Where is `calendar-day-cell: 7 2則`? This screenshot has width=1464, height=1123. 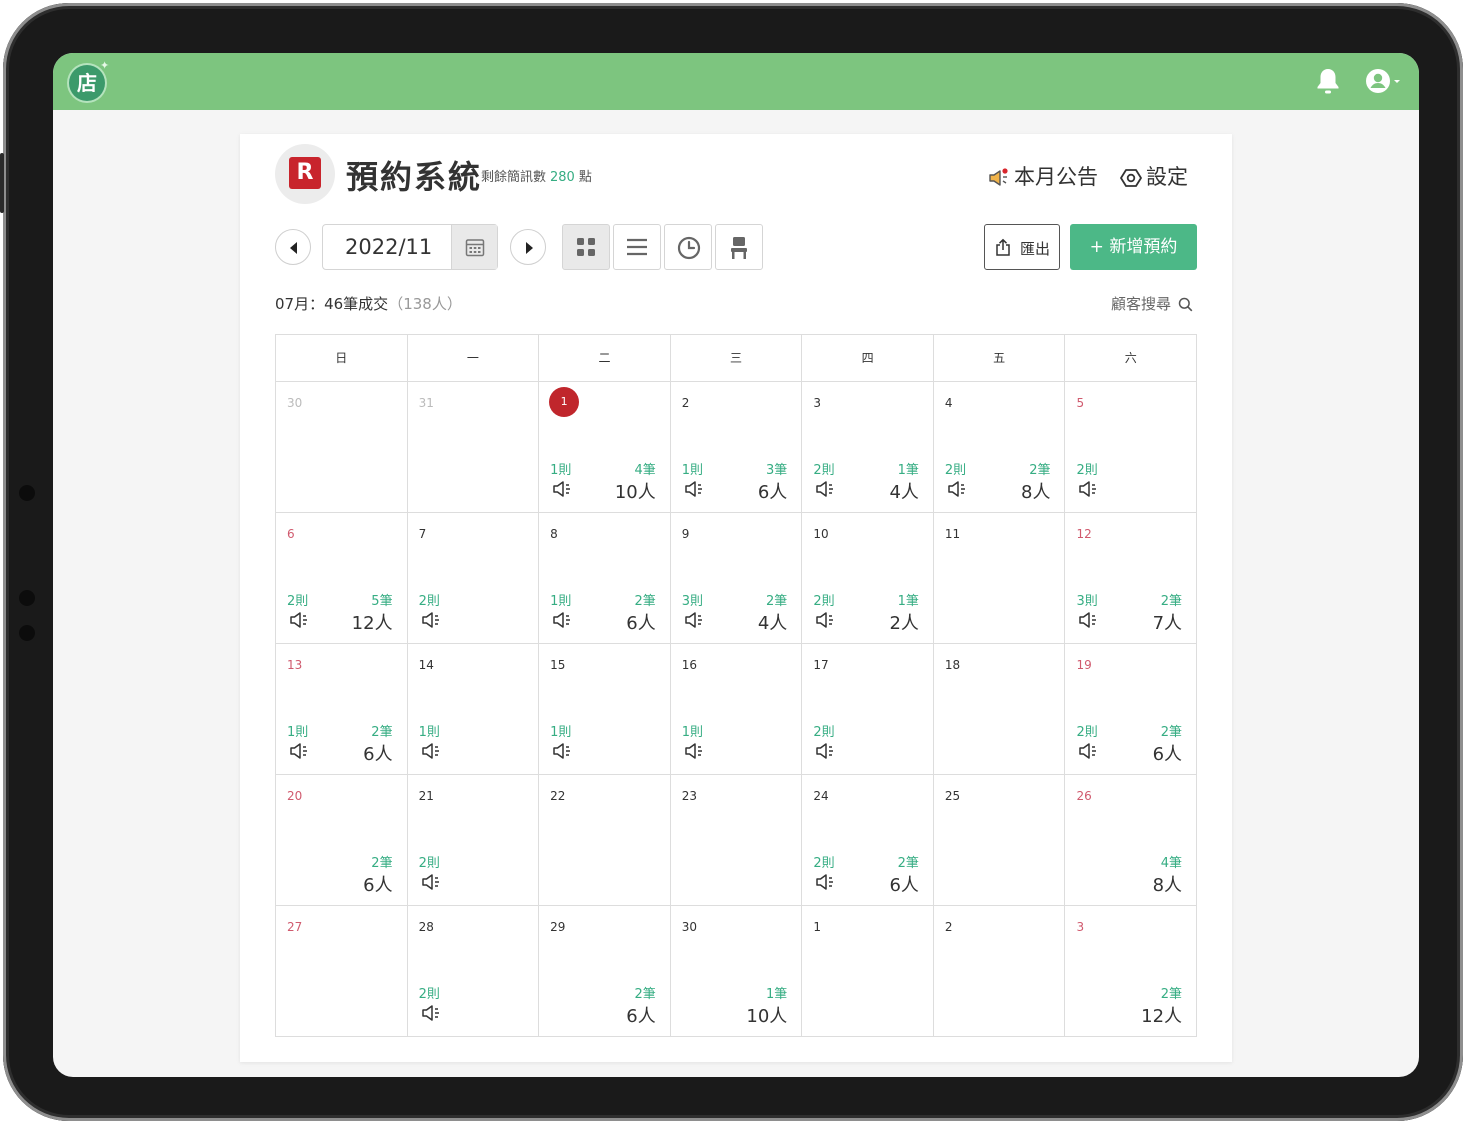
calendar-day-cell: 7 2則 is located at coordinates (473, 578).